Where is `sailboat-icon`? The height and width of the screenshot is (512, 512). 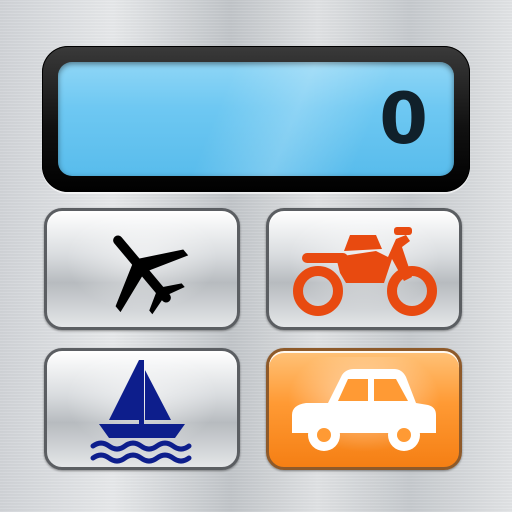 sailboat-icon is located at coordinates (141, 412).